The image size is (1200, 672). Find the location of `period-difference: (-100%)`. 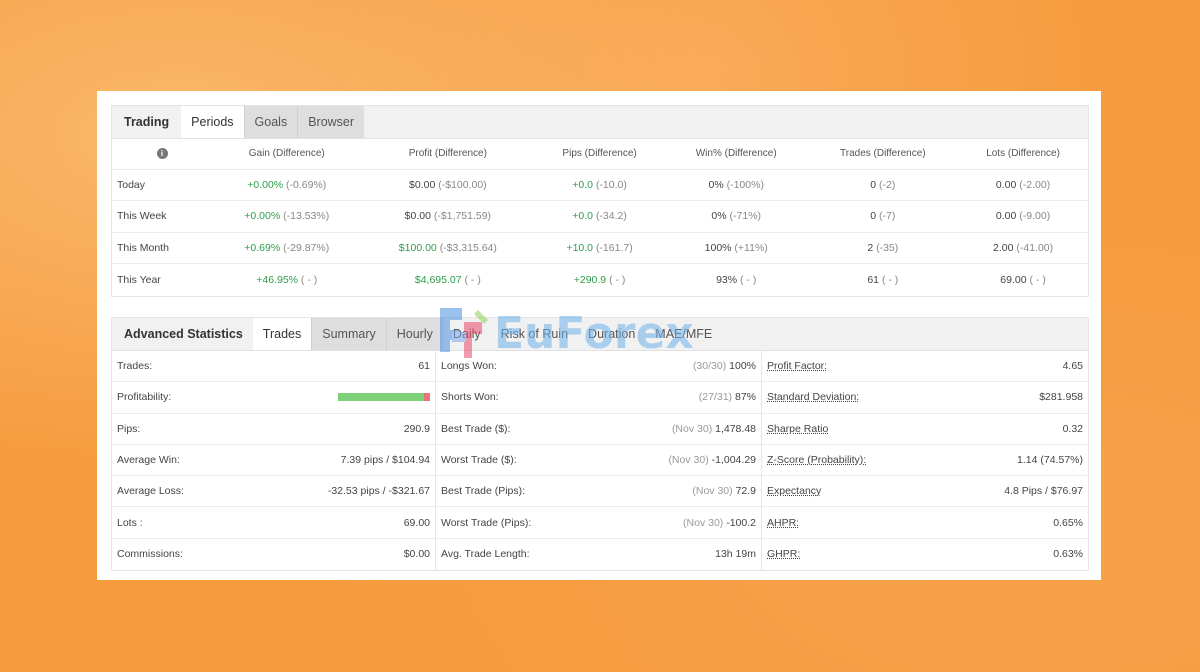

period-difference: (-100%) is located at coordinates (745, 184).